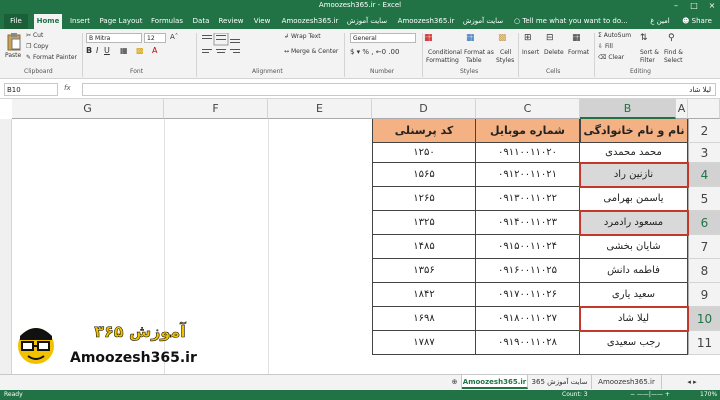 The width and height of the screenshot is (720, 400). I want to click on cell-styles-label-2: Styles, so click(505, 60).